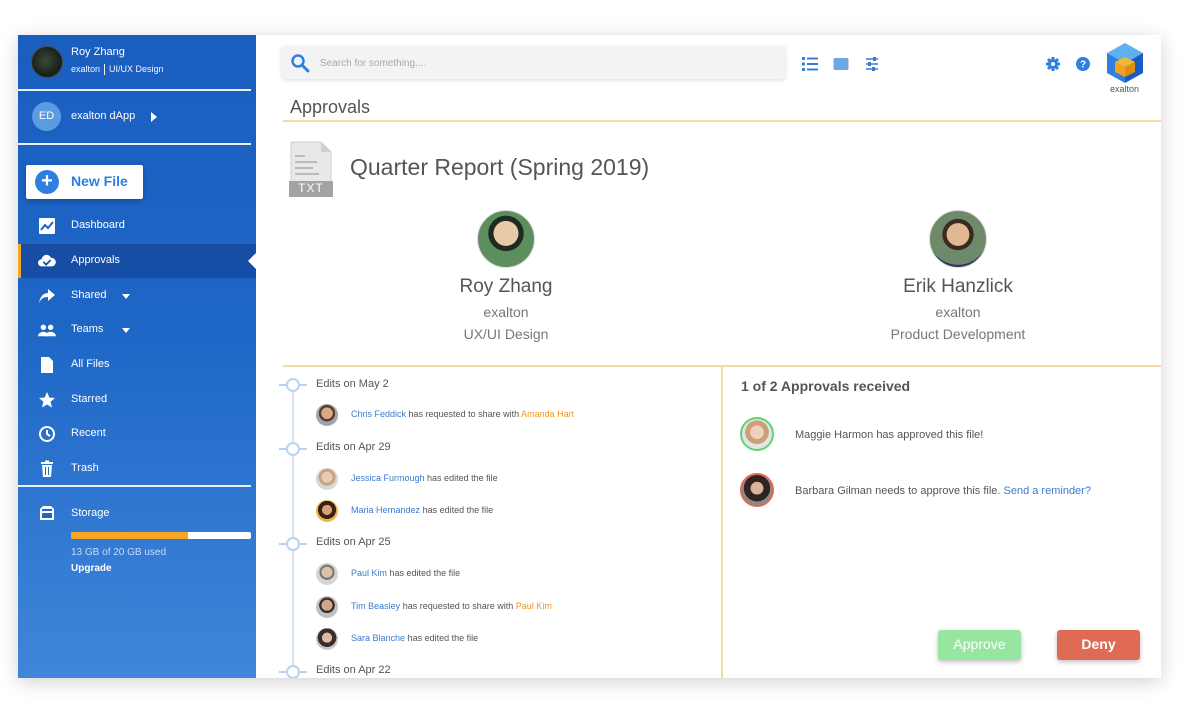 The height and width of the screenshot is (718, 1203). What do you see at coordinates (47, 330) in the screenshot?
I see `people-icon` at bounding box center [47, 330].